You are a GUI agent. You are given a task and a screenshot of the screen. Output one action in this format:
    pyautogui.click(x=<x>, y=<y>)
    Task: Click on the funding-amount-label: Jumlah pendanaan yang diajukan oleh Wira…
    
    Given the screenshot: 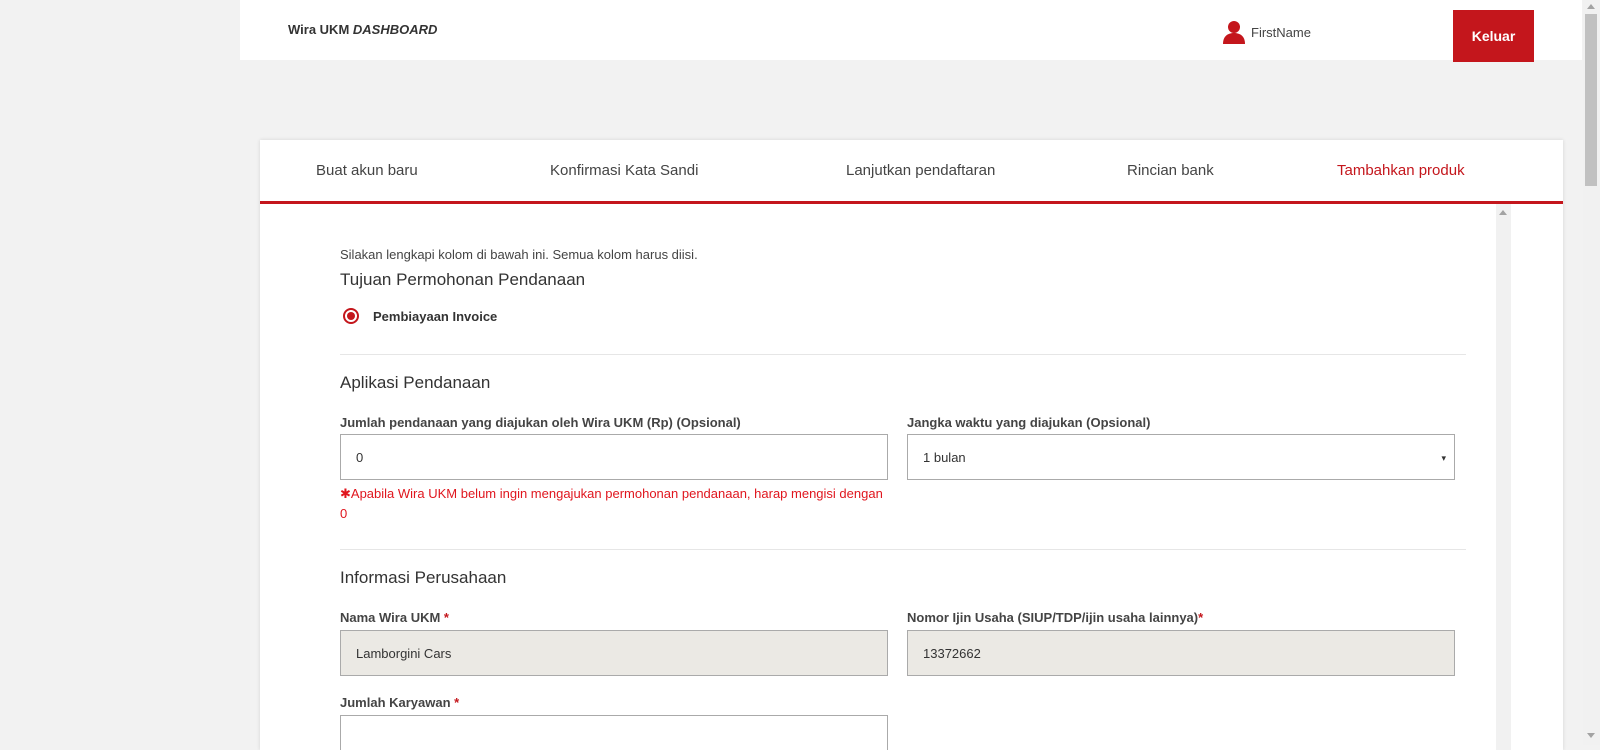 What is the action you would take?
    pyautogui.click(x=540, y=422)
    